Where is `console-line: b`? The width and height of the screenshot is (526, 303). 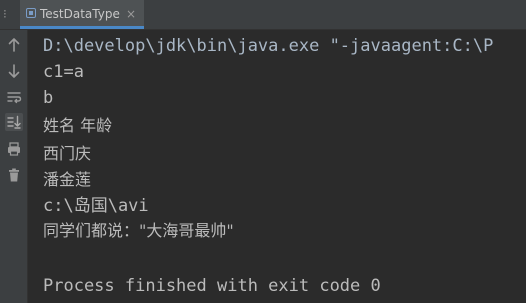 console-line: b is located at coordinates (48, 98).